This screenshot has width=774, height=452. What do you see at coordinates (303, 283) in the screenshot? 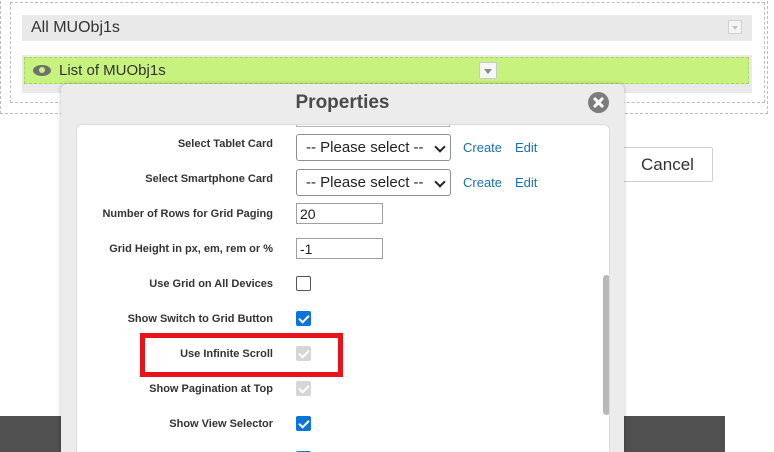
I see `grid-all-devices-checkbox` at bounding box center [303, 283].